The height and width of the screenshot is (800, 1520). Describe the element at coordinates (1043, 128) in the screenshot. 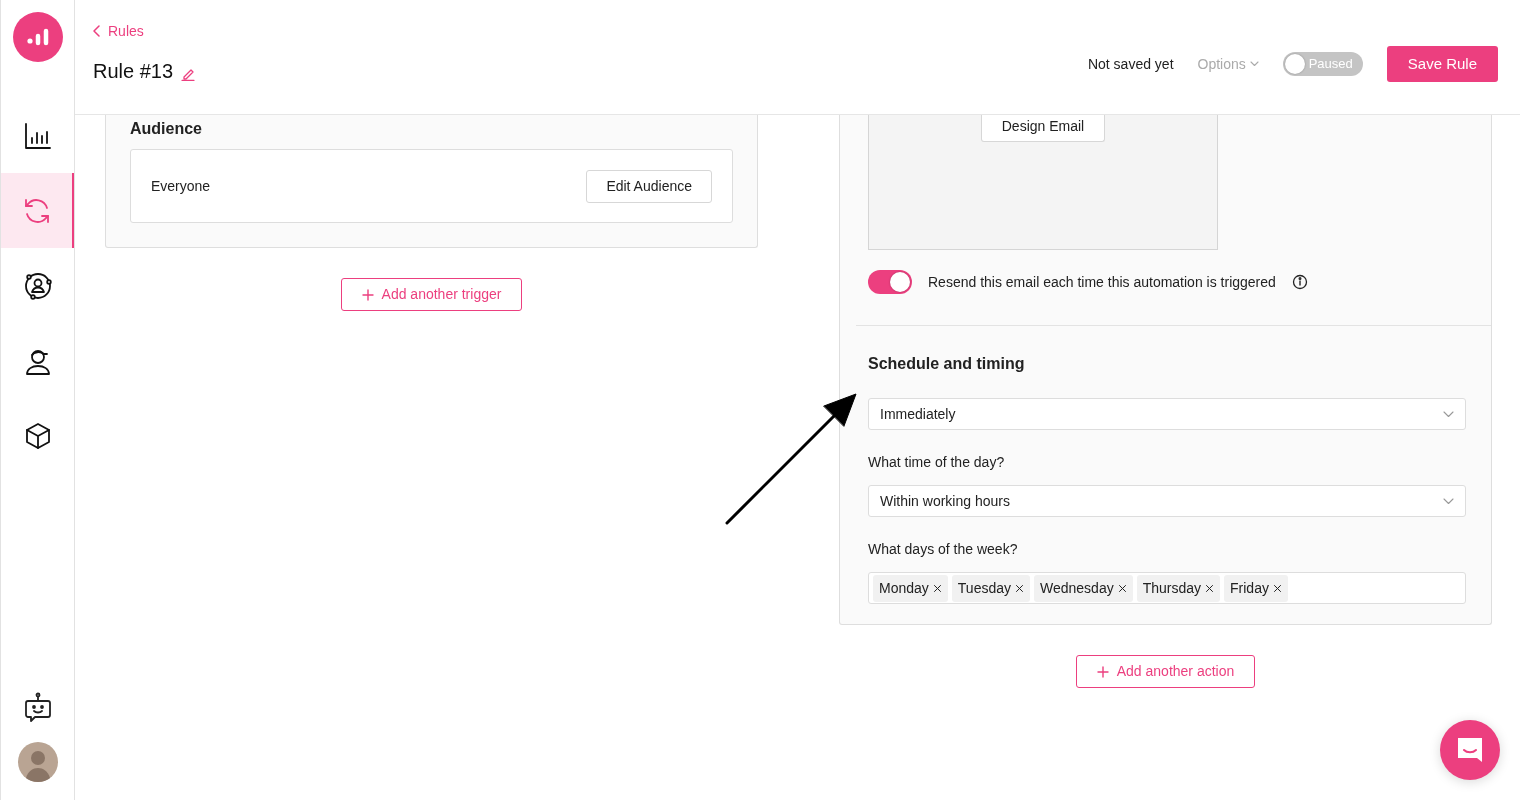

I see `design-email-button: Design Email` at that location.